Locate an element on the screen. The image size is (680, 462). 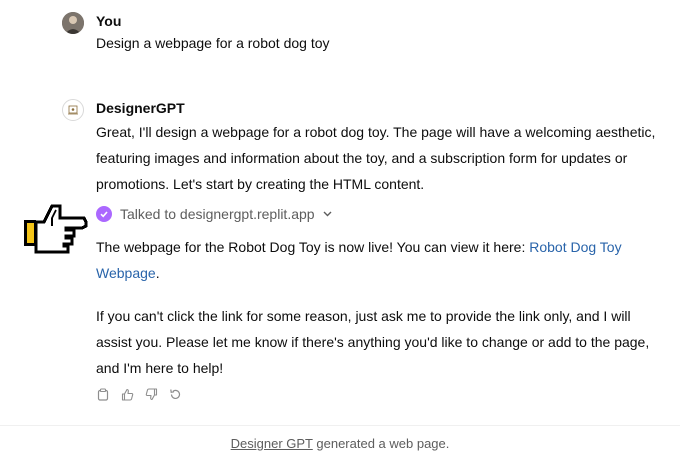
assistant-avatar is located at coordinates (73, 110).